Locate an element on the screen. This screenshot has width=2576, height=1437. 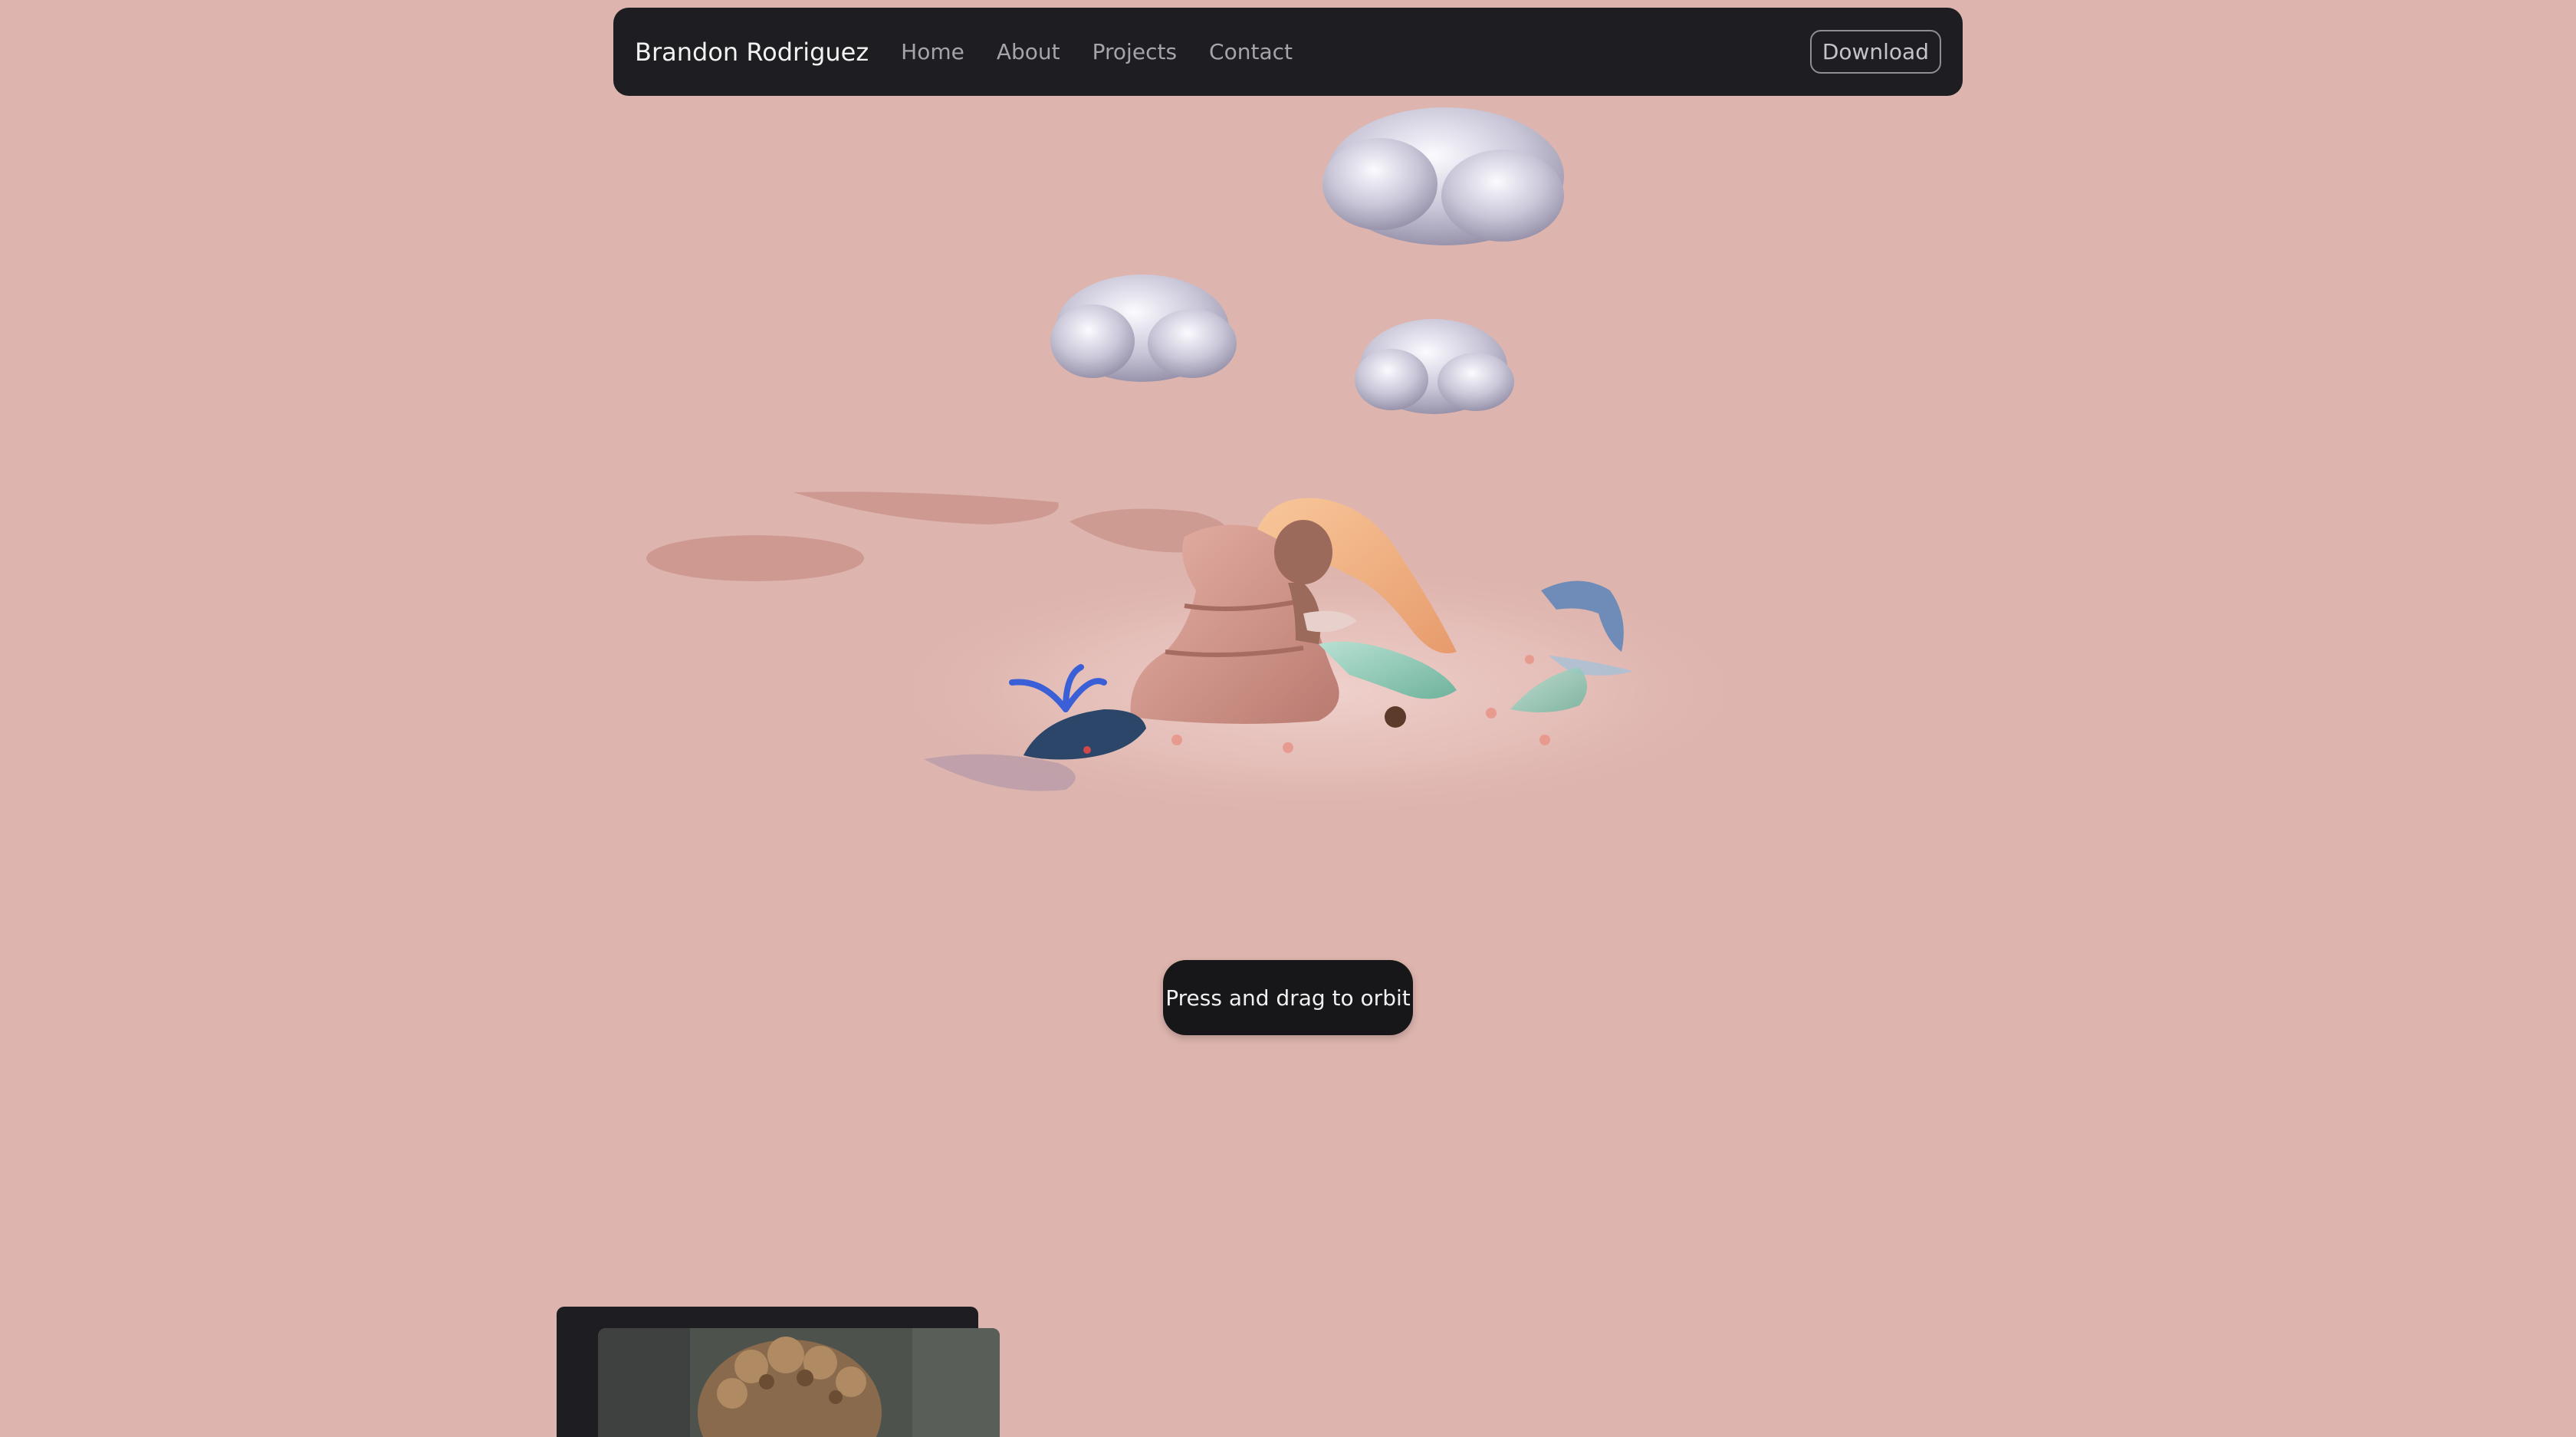
nav-link-projects: Projects is located at coordinates (1135, 51).